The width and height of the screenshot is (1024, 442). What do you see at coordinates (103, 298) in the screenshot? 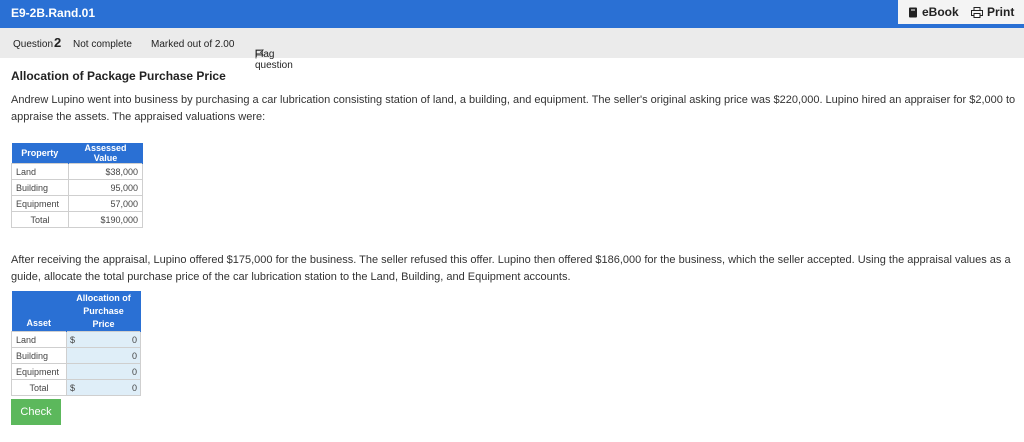
I see `allocation-header-line1: Allocation of` at bounding box center [103, 298].